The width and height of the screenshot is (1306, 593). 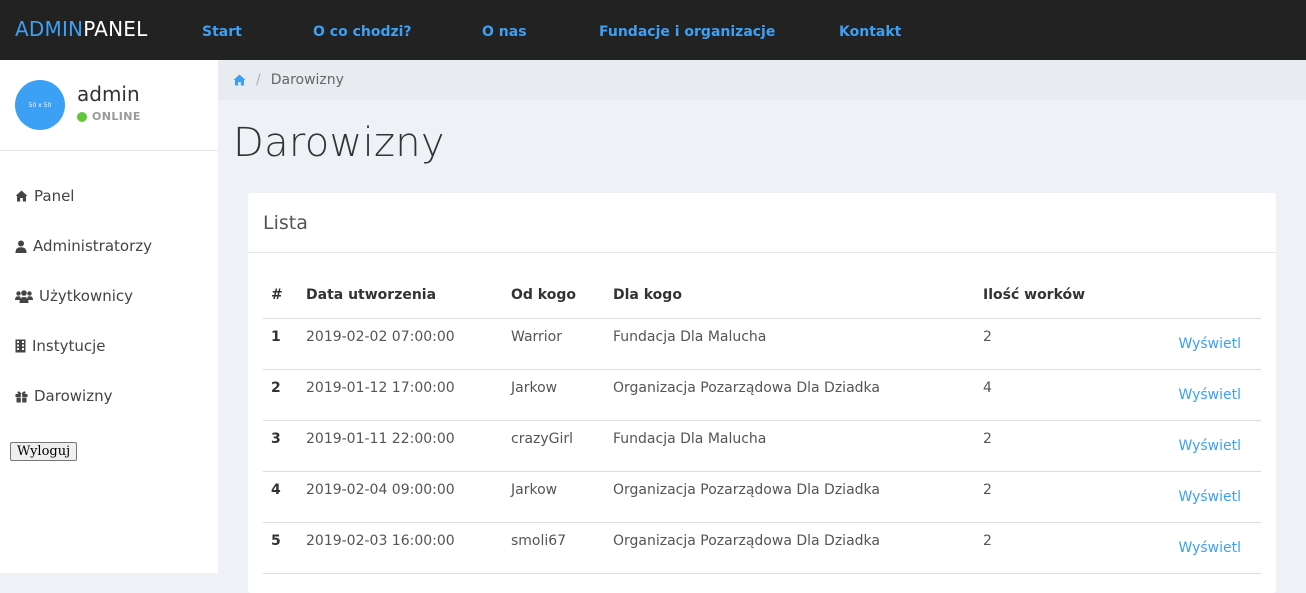 What do you see at coordinates (115, 29) in the screenshot?
I see `brand-part-panel: PANEL` at bounding box center [115, 29].